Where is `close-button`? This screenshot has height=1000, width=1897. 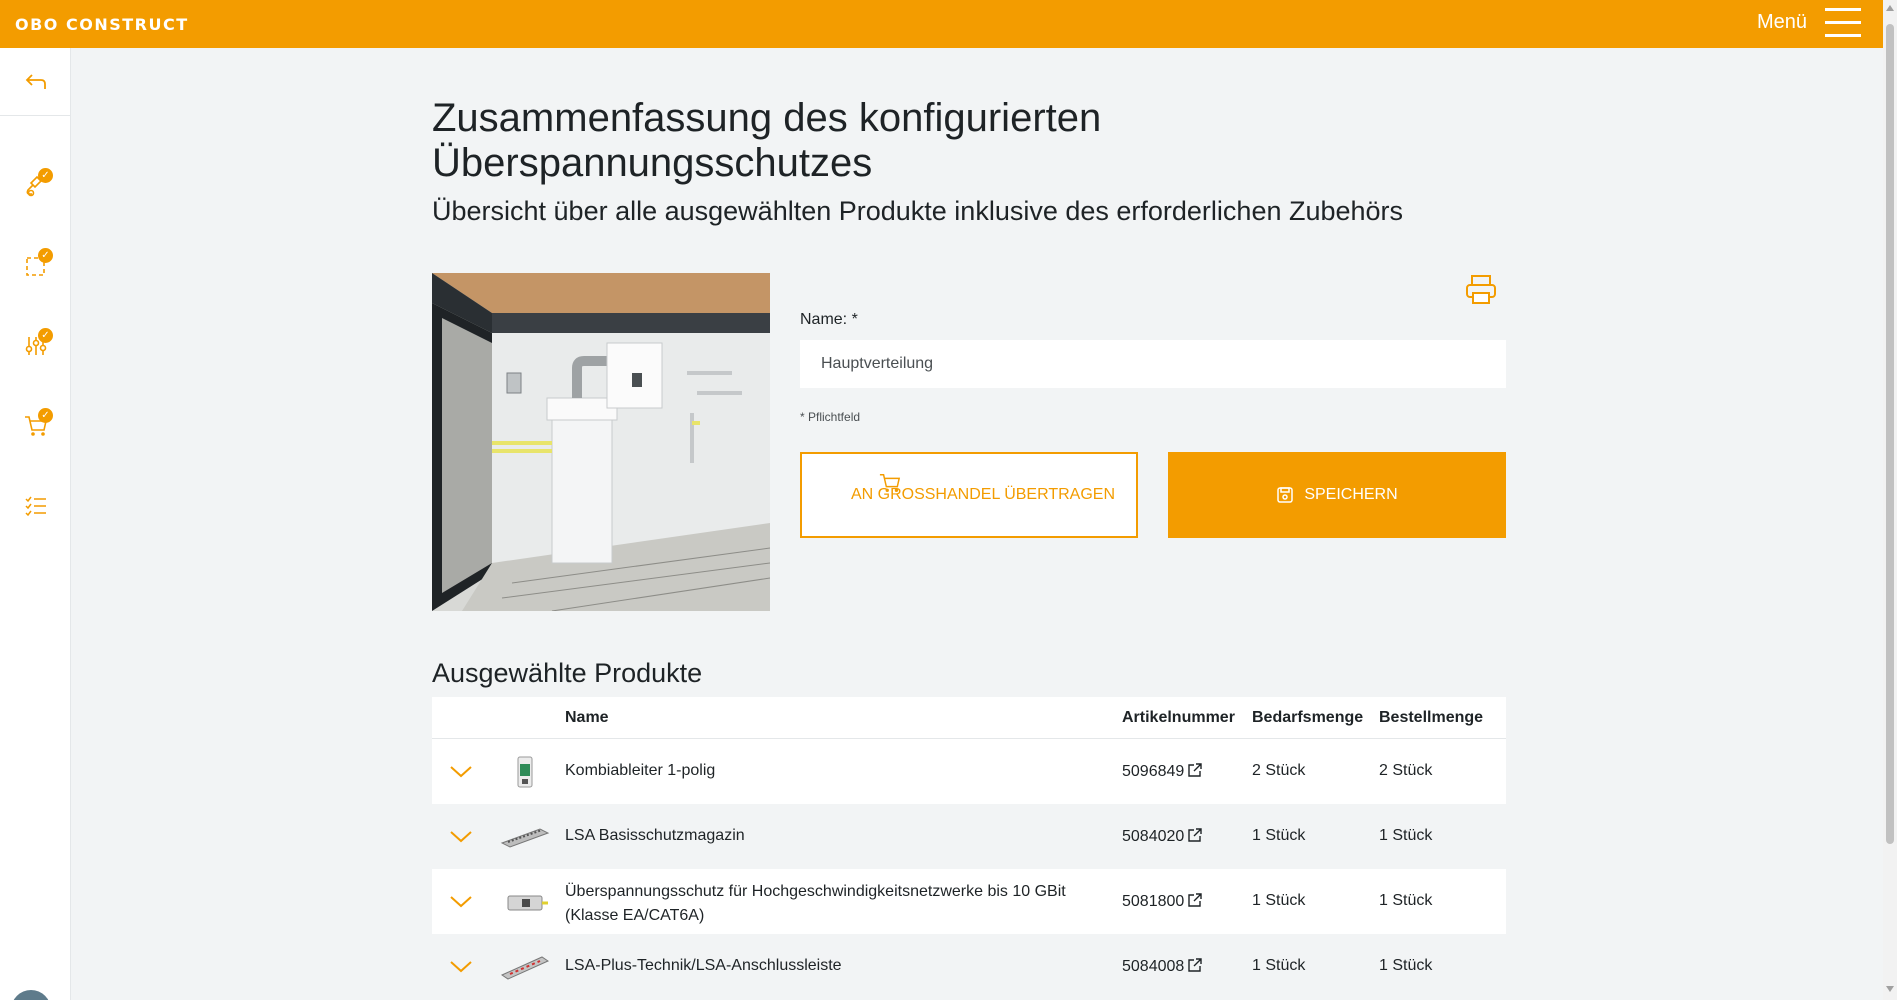
close-button is located at coordinates (31, 995).